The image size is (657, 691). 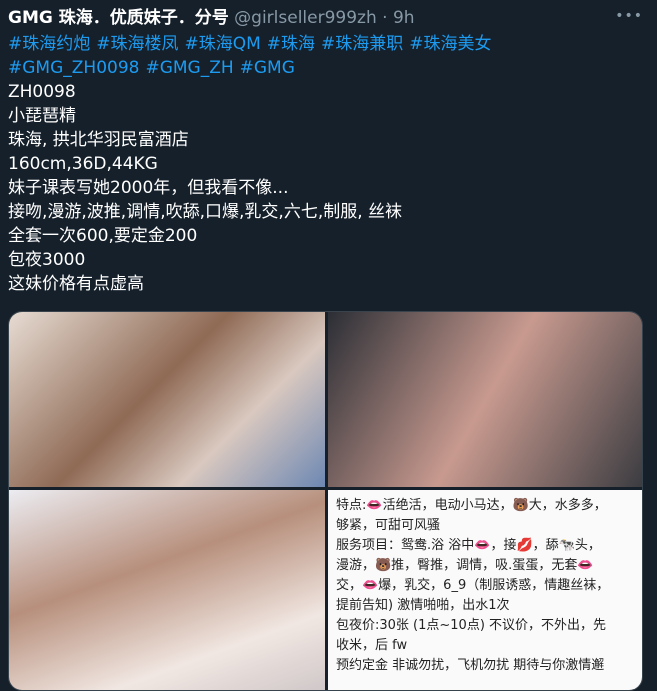 What do you see at coordinates (470, 665) in the screenshot?
I see `image-text-line: 预约定金 非诚勿扰，飞机勿扰 期待与你激情邂` at bounding box center [470, 665].